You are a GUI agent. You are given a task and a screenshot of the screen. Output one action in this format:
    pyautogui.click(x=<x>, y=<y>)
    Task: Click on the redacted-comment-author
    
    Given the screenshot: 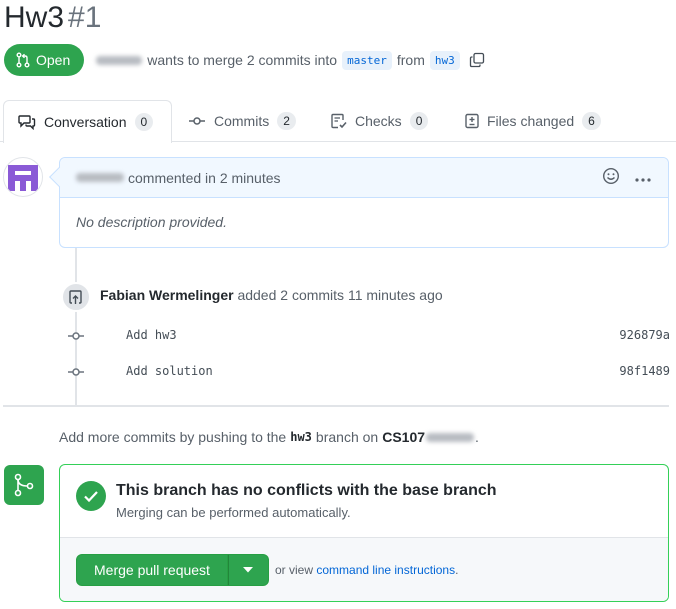 What is the action you would take?
    pyautogui.click(x=100, y=177)
    